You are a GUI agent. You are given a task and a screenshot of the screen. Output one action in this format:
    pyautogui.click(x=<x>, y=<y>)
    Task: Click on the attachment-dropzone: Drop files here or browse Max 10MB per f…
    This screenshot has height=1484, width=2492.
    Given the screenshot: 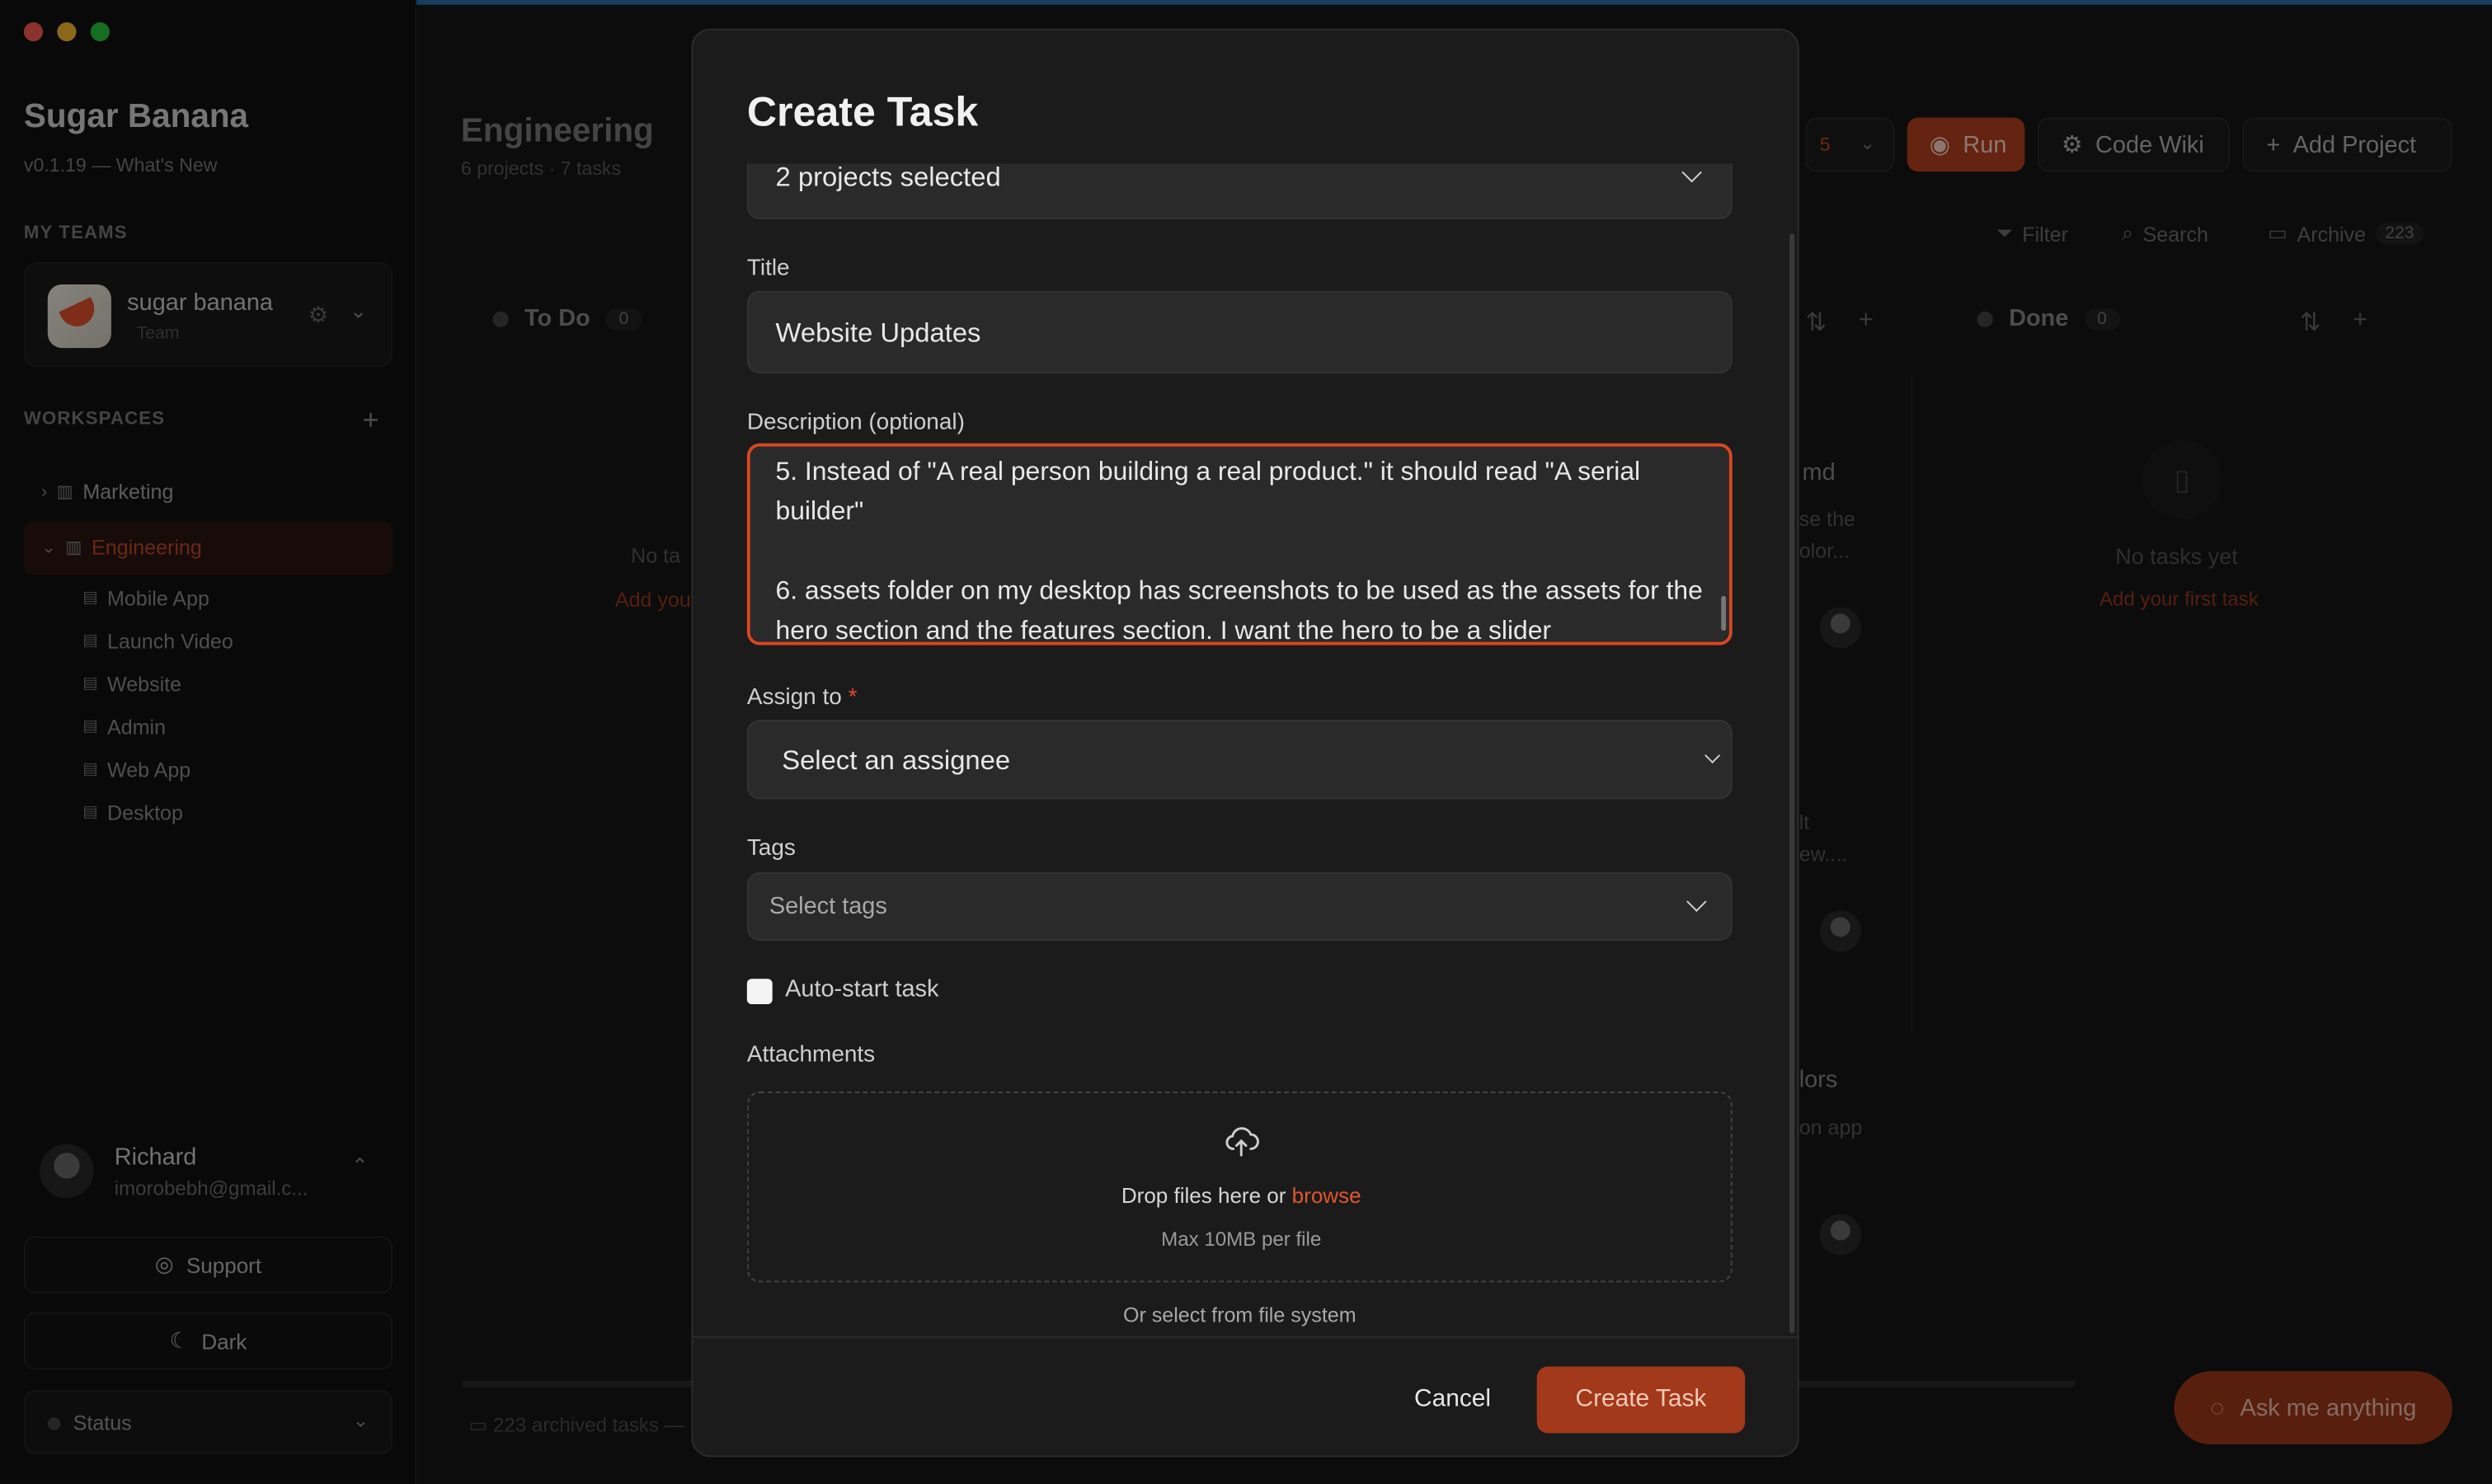 What is the action you would take?
    pyautogui.click(x=1240, y=1187)
    